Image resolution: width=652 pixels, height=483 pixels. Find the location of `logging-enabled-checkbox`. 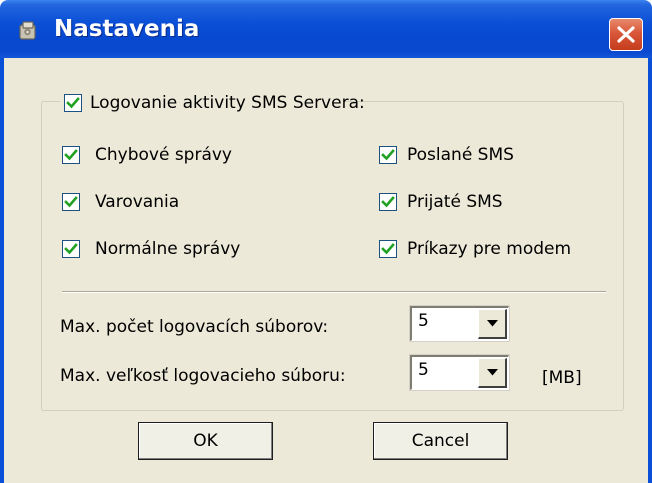

logging-enabled-checkbox is located at coordinates (73, 103).